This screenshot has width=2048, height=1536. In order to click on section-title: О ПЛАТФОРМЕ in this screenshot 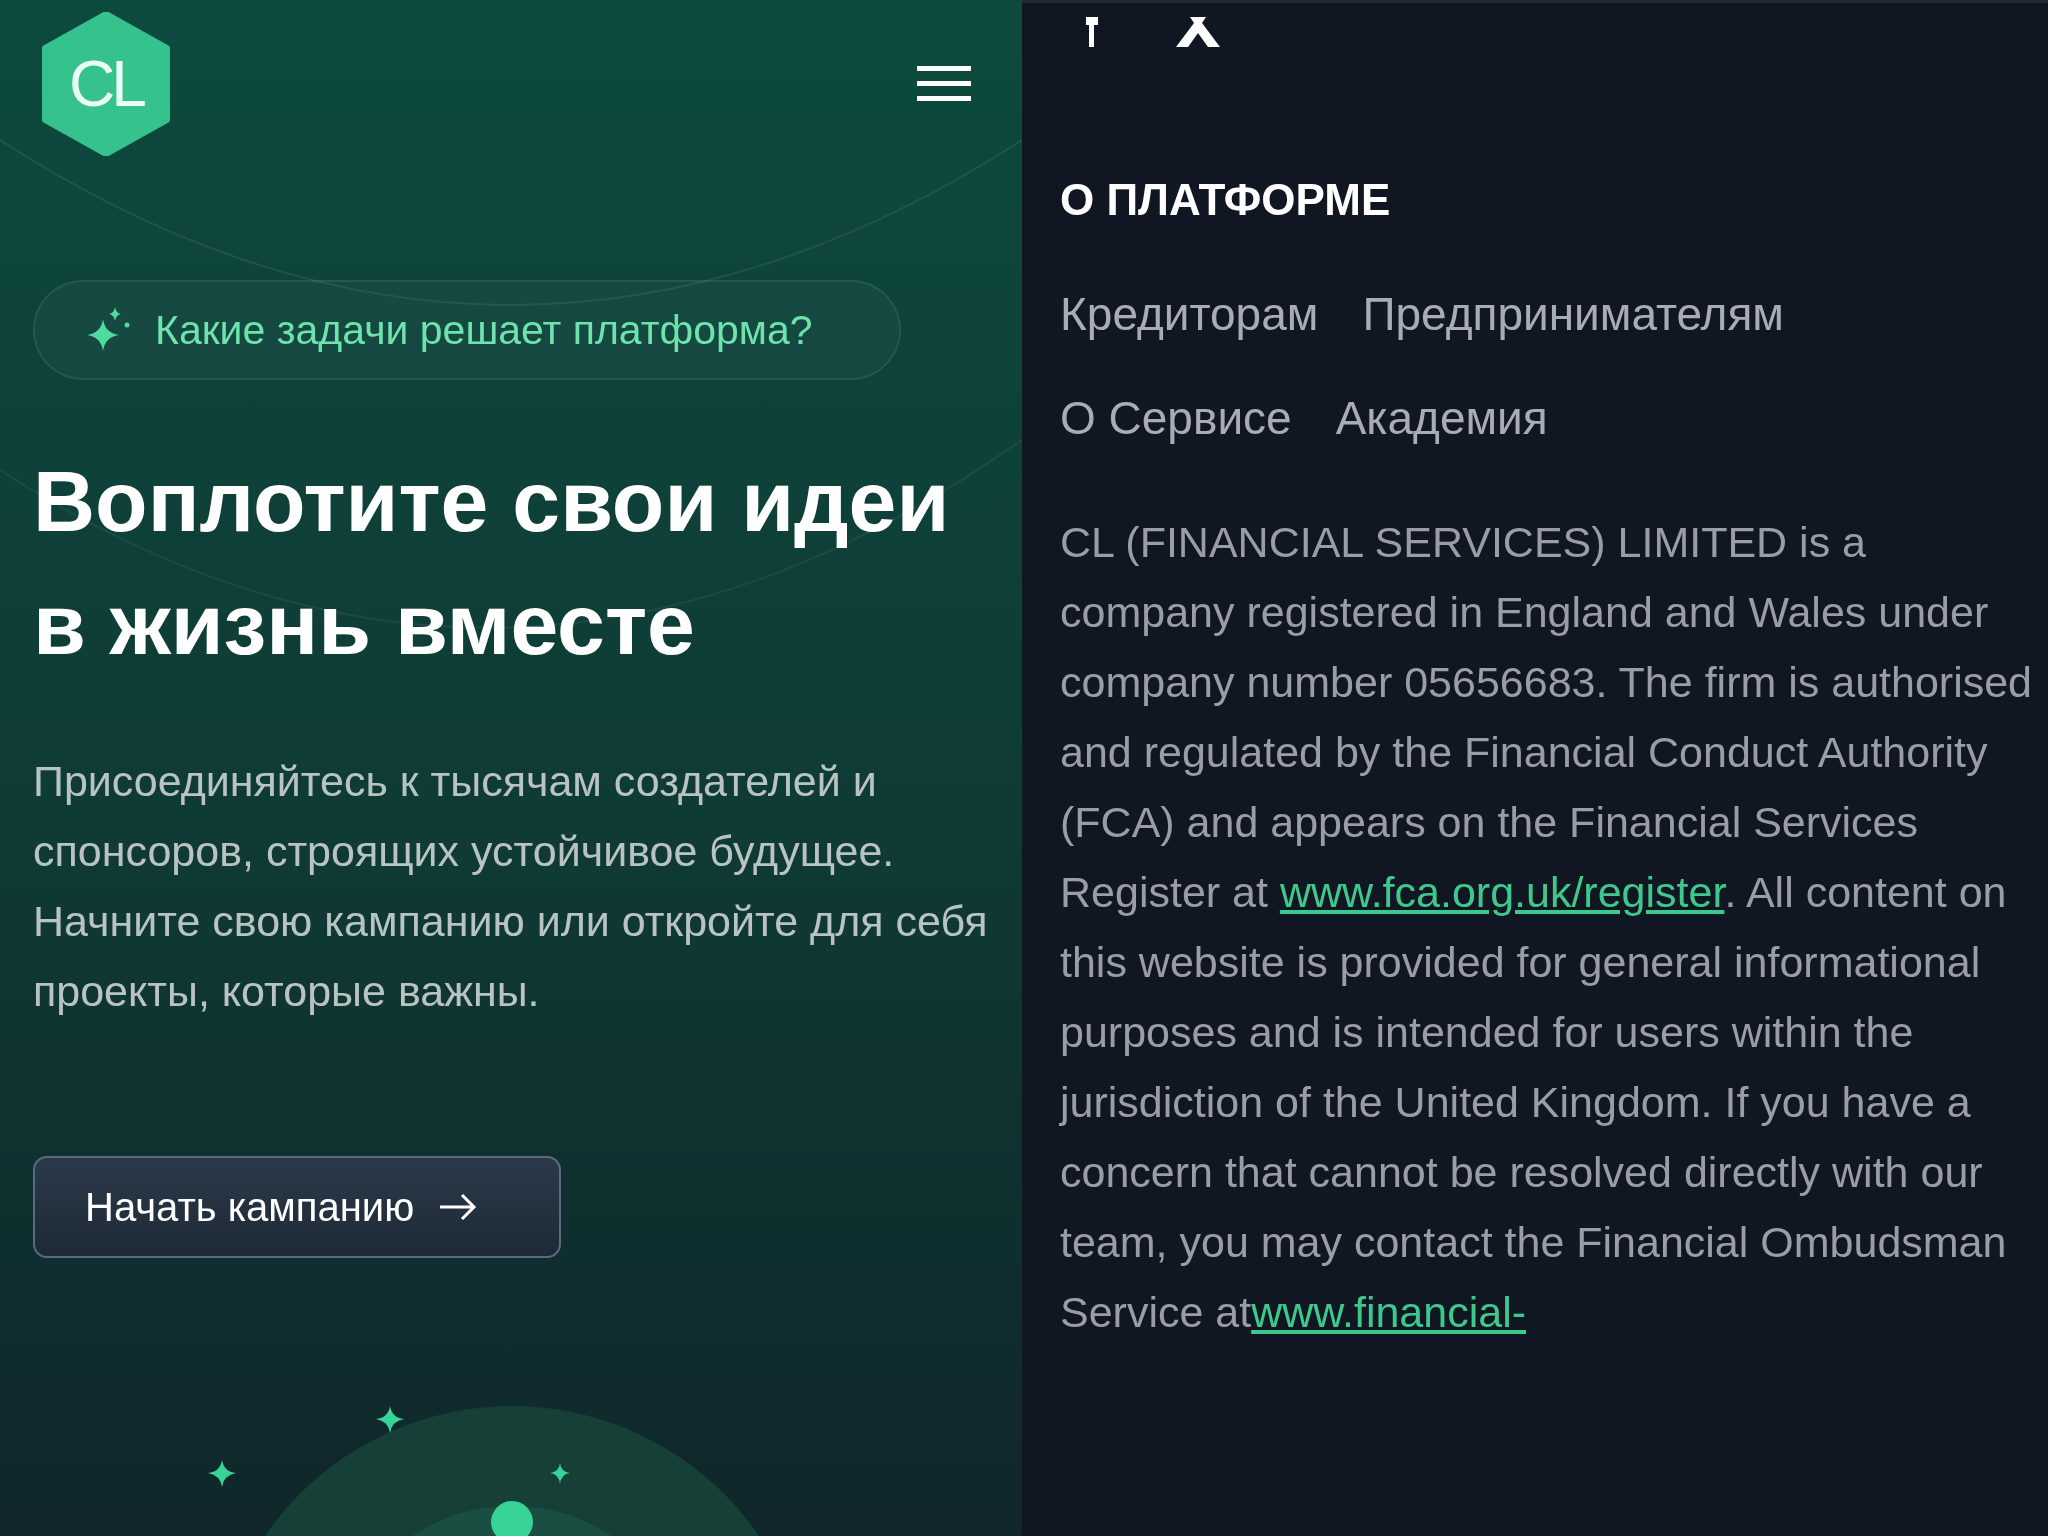, I will do `click(1226, 200)`.